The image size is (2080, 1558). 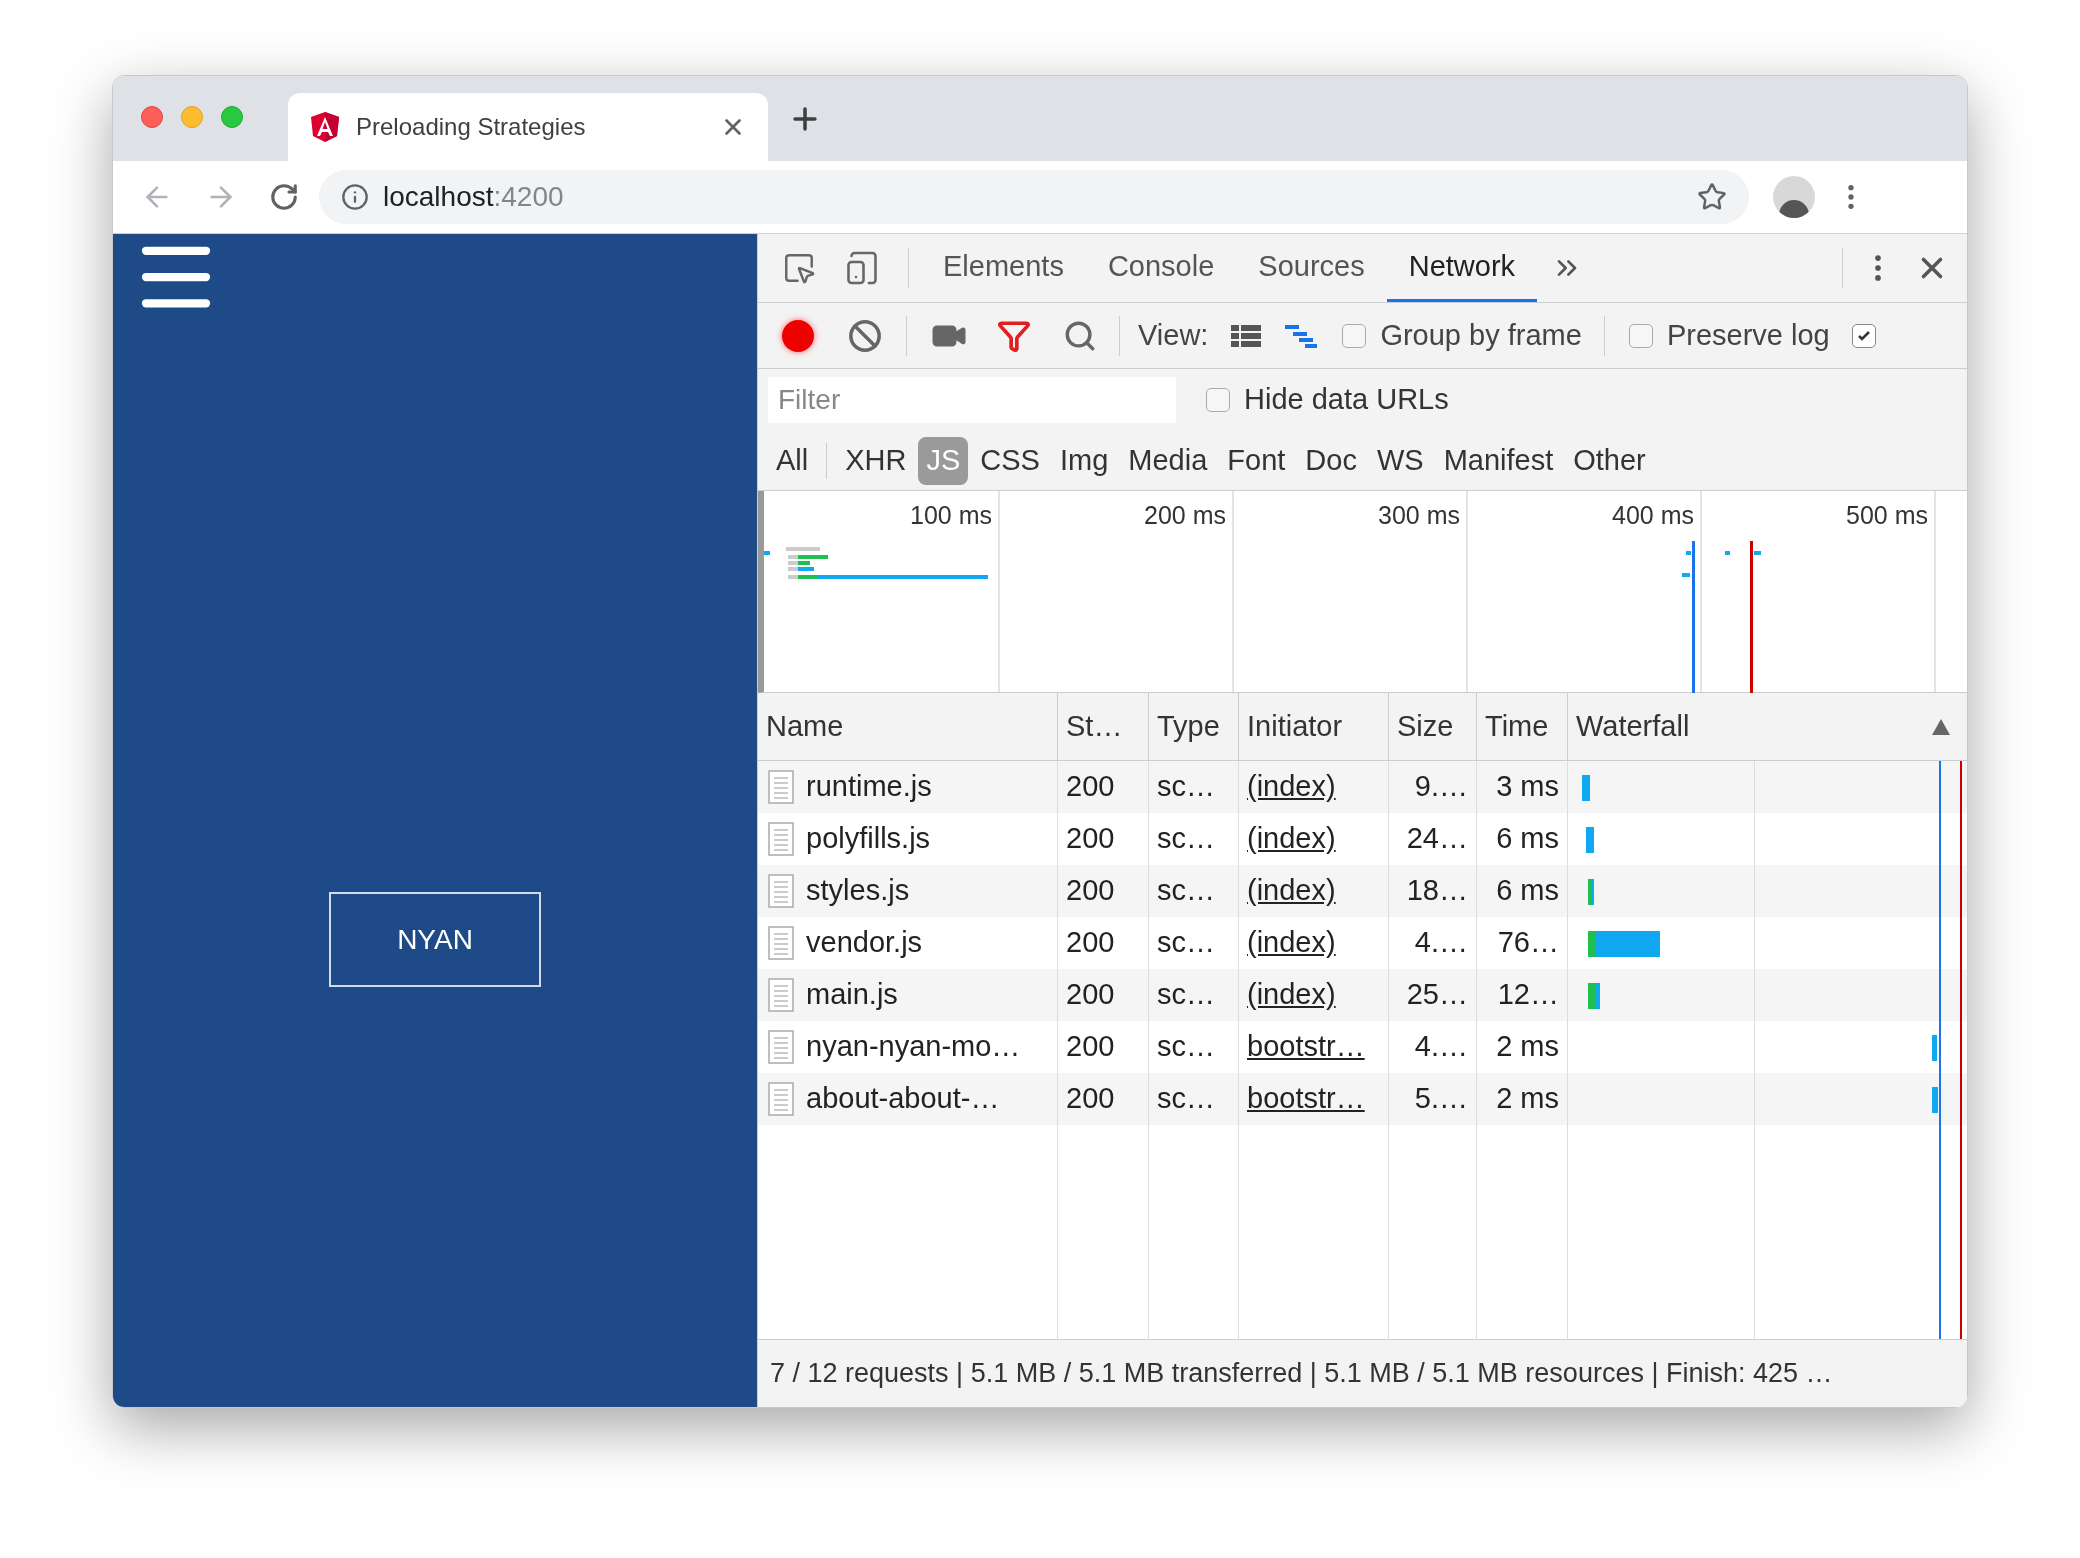 I want to click on column-header: Waterfall, so click(x=1767, y=726).